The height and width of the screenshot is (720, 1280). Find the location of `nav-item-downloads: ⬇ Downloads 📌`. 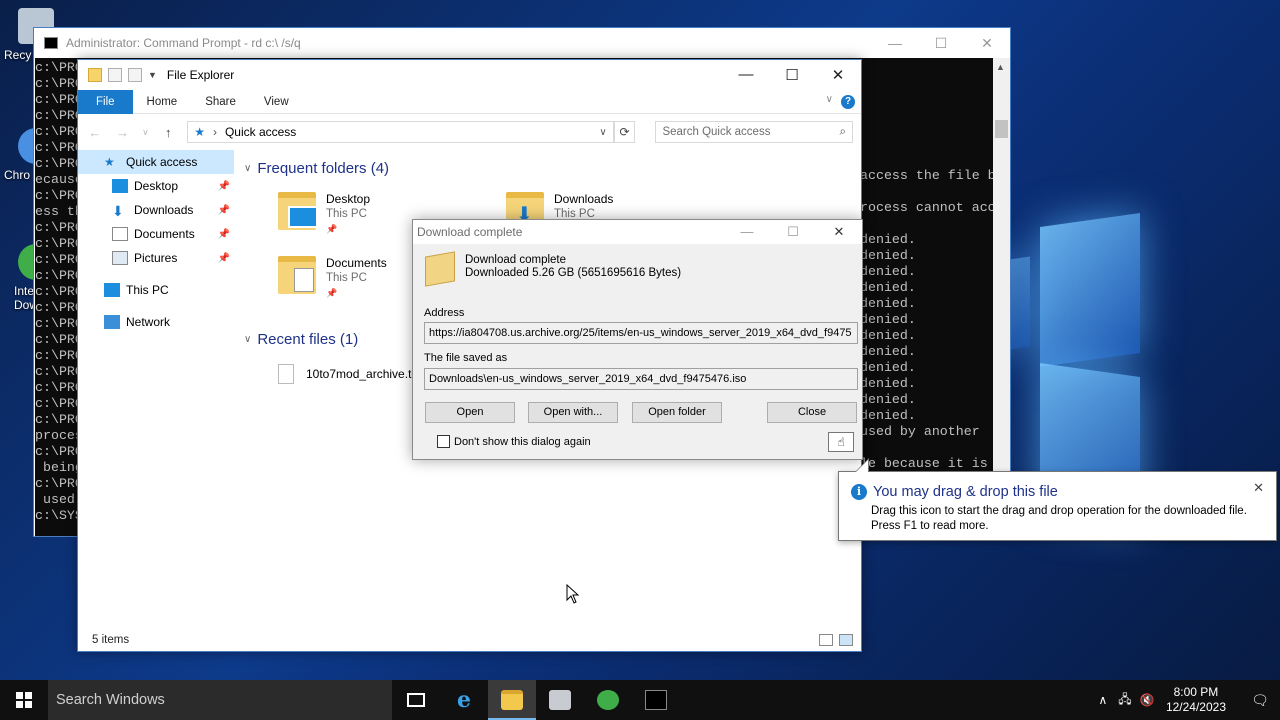

nav-item-downloads: ⬇ Downloads 📌 is located at coordinates (156, 210).